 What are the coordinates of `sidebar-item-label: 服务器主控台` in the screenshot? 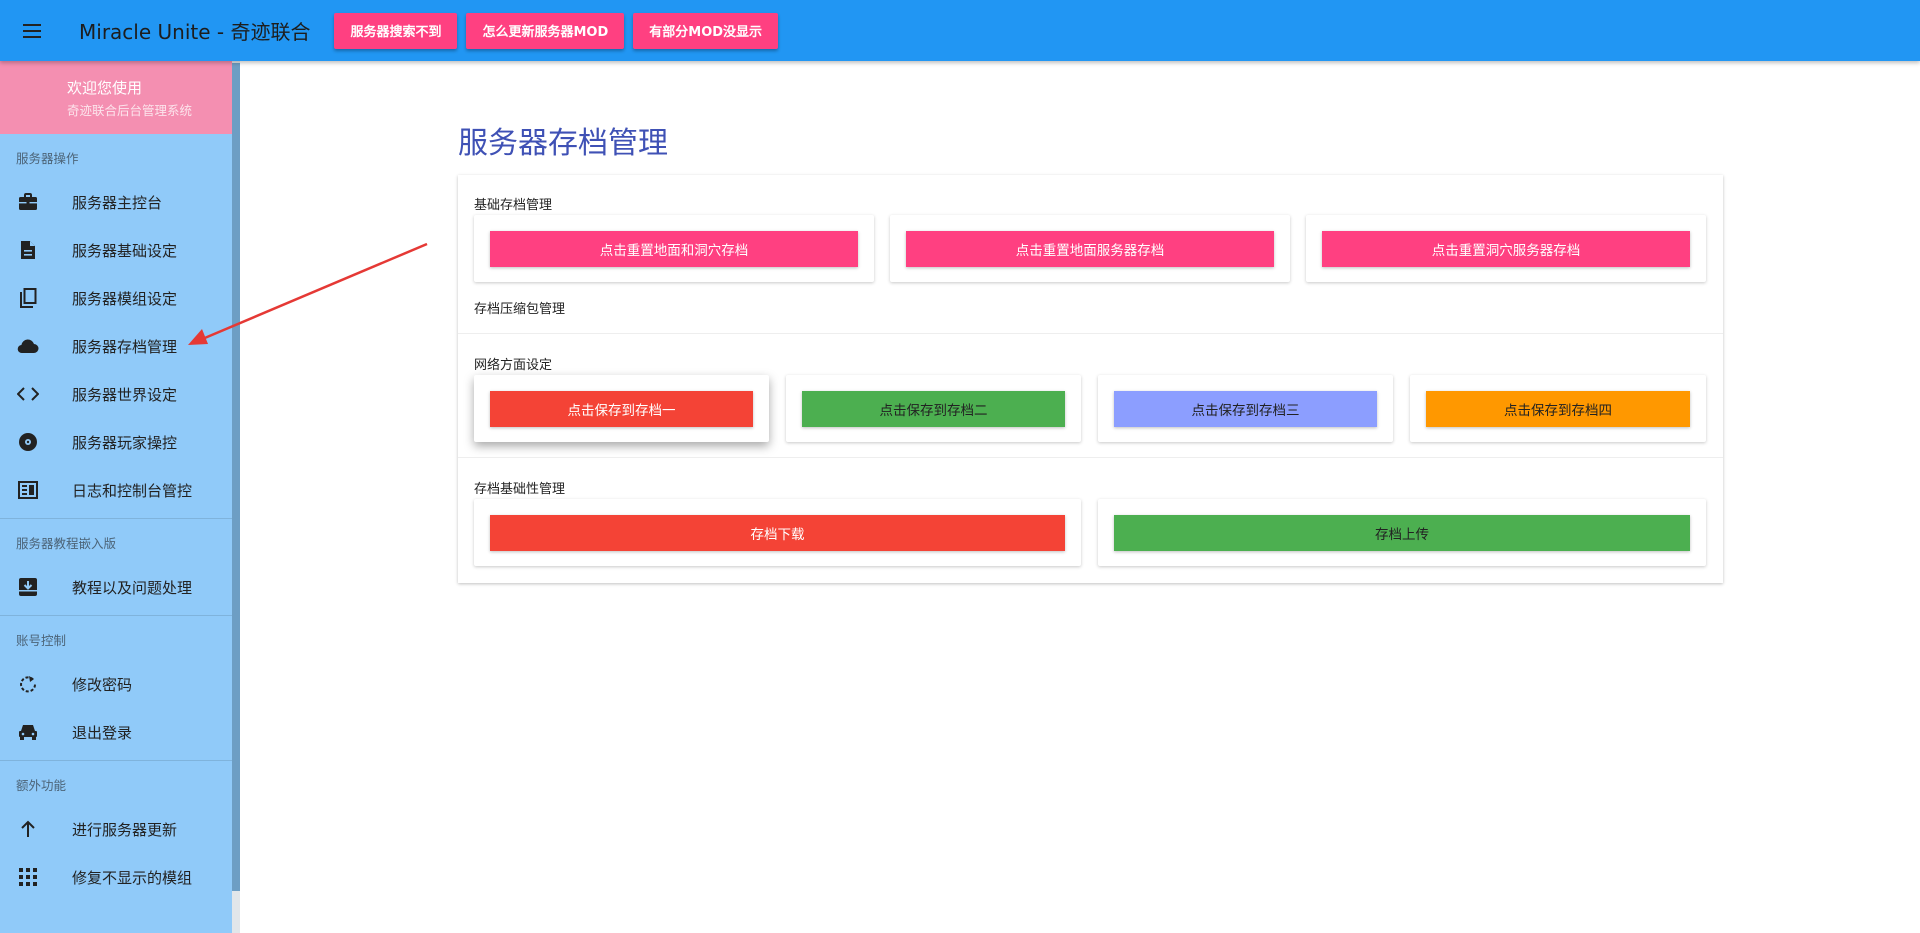 It's located at (117, 202).